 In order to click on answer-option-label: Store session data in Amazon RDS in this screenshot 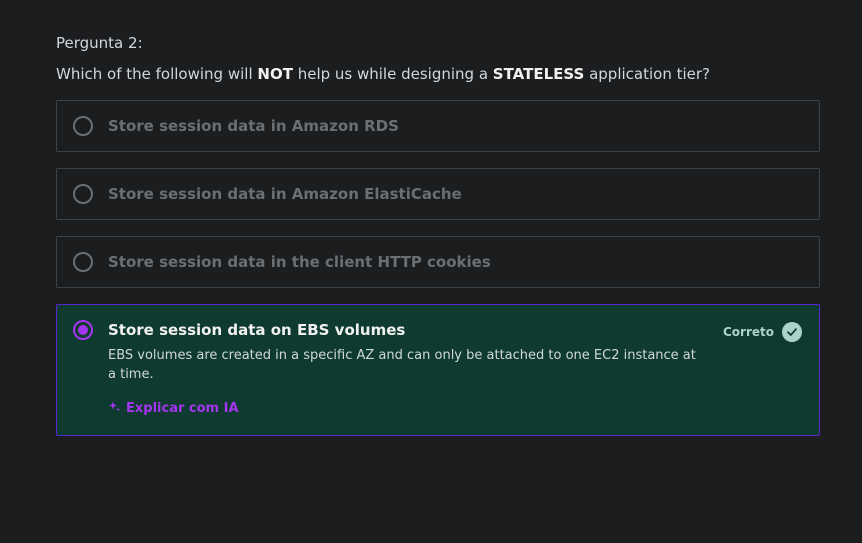, I will do `click(253, 126)`.